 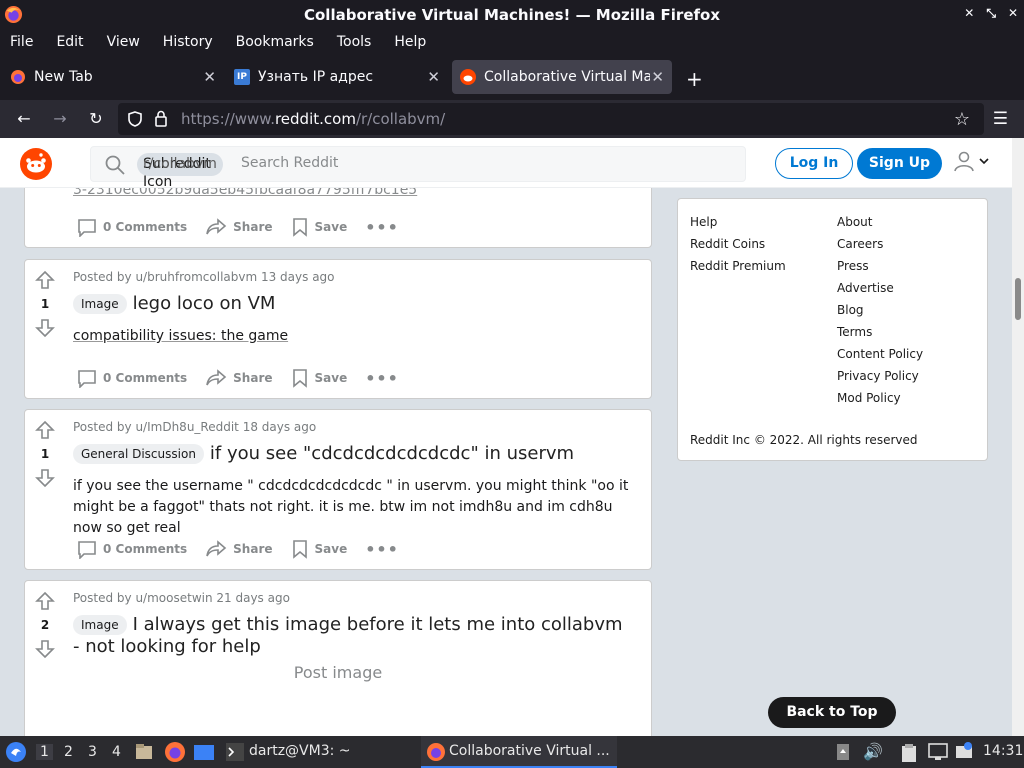 I want to click on minimize-icon: ✕, so click(x=969, y=13).